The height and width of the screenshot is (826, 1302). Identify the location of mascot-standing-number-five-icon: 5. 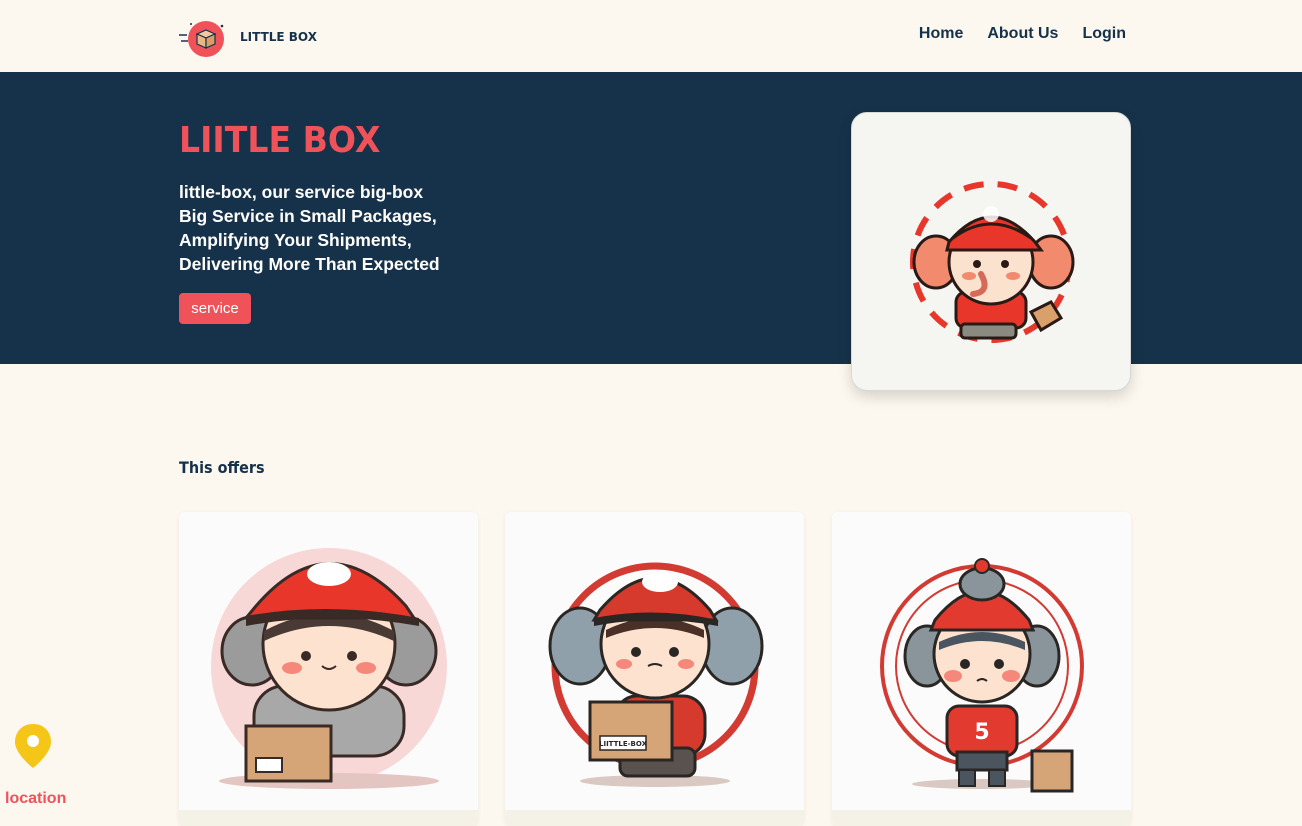
(981, 675).